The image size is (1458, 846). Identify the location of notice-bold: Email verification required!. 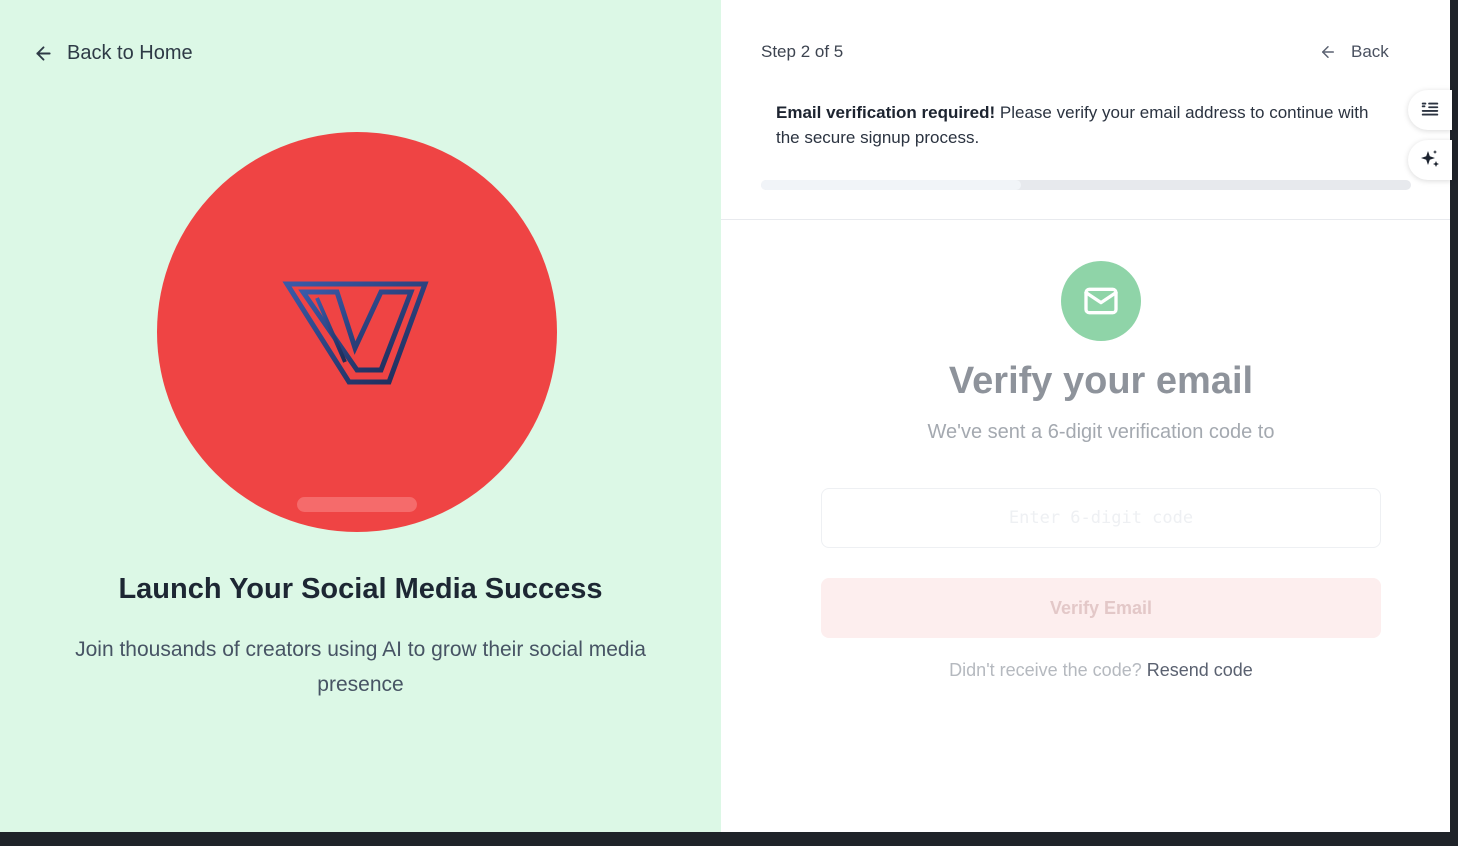
(886, 112).